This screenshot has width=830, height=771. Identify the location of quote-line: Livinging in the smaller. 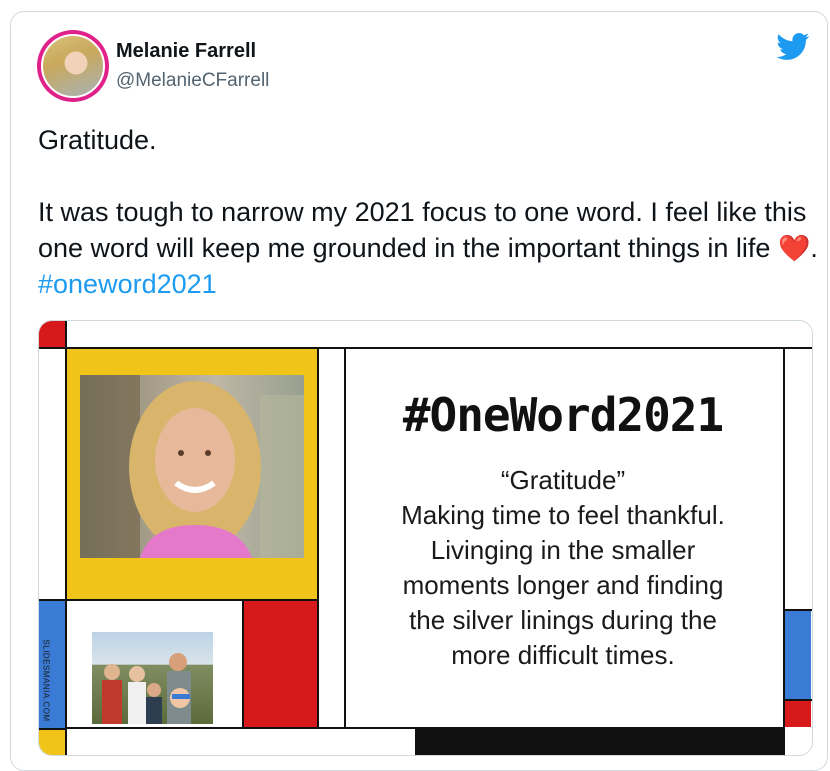
(563, 550).